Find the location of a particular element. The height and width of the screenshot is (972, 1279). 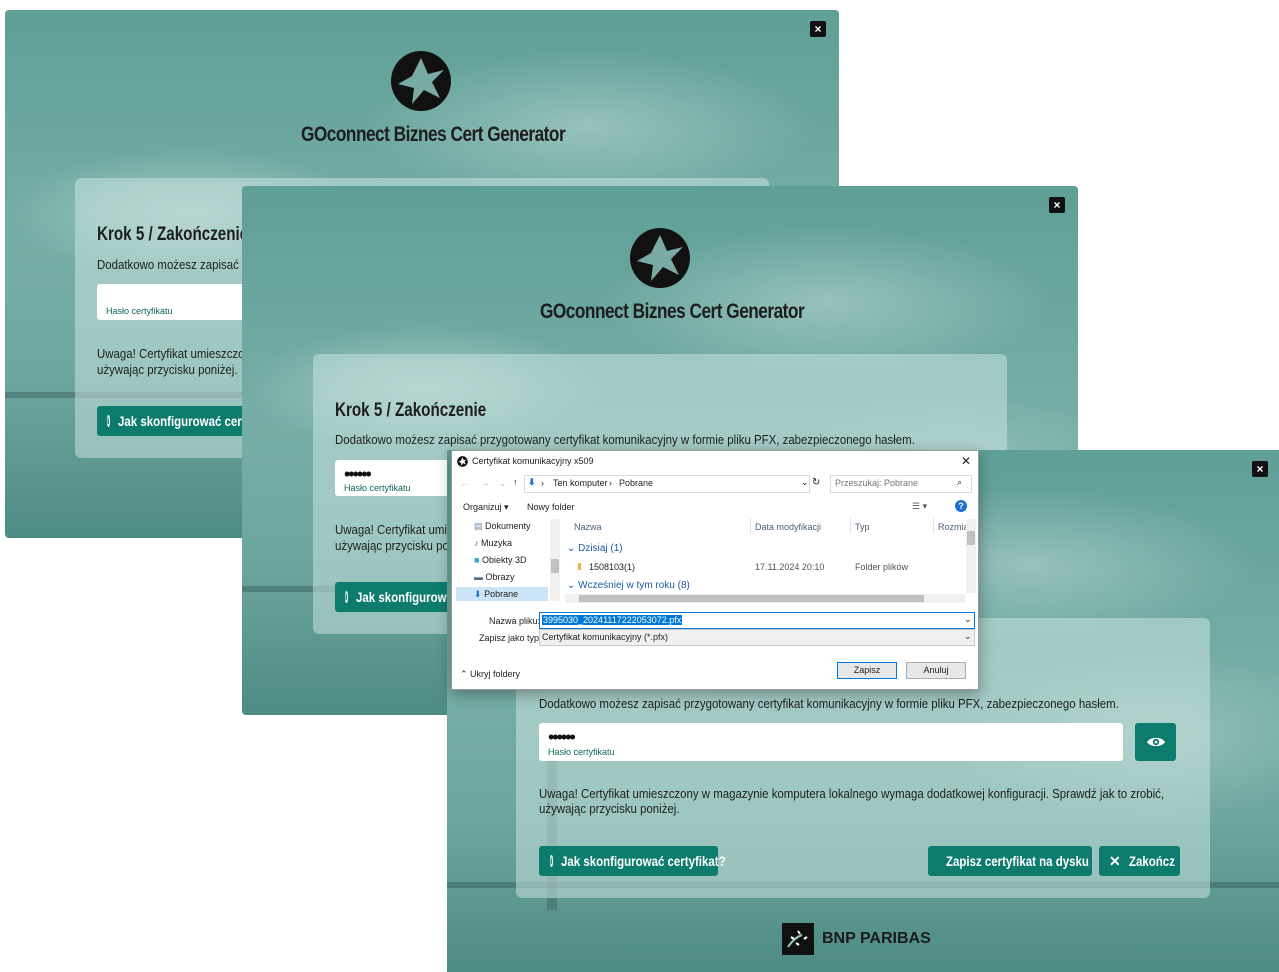

sidebar-item-downloads: ⬇ Pobrane is located at coordinates (502, 594).